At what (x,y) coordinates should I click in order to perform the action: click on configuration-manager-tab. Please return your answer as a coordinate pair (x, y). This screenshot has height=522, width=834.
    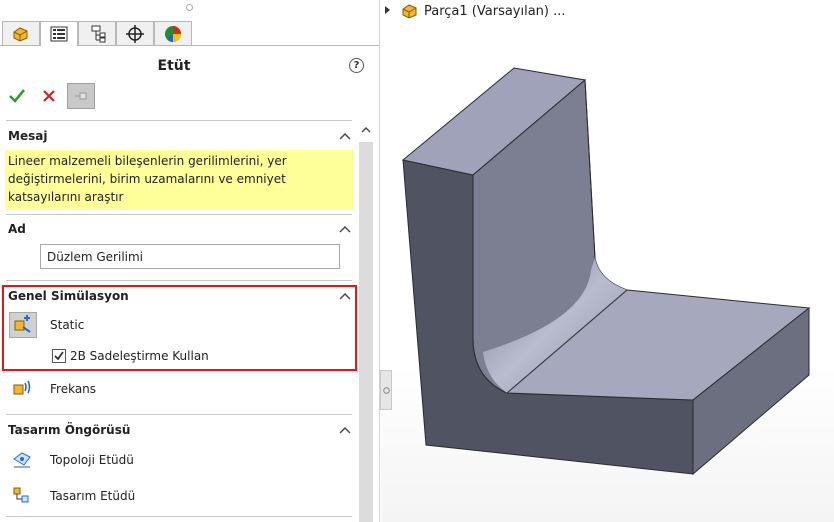
    Looking at the image, I should click on (97, 33).